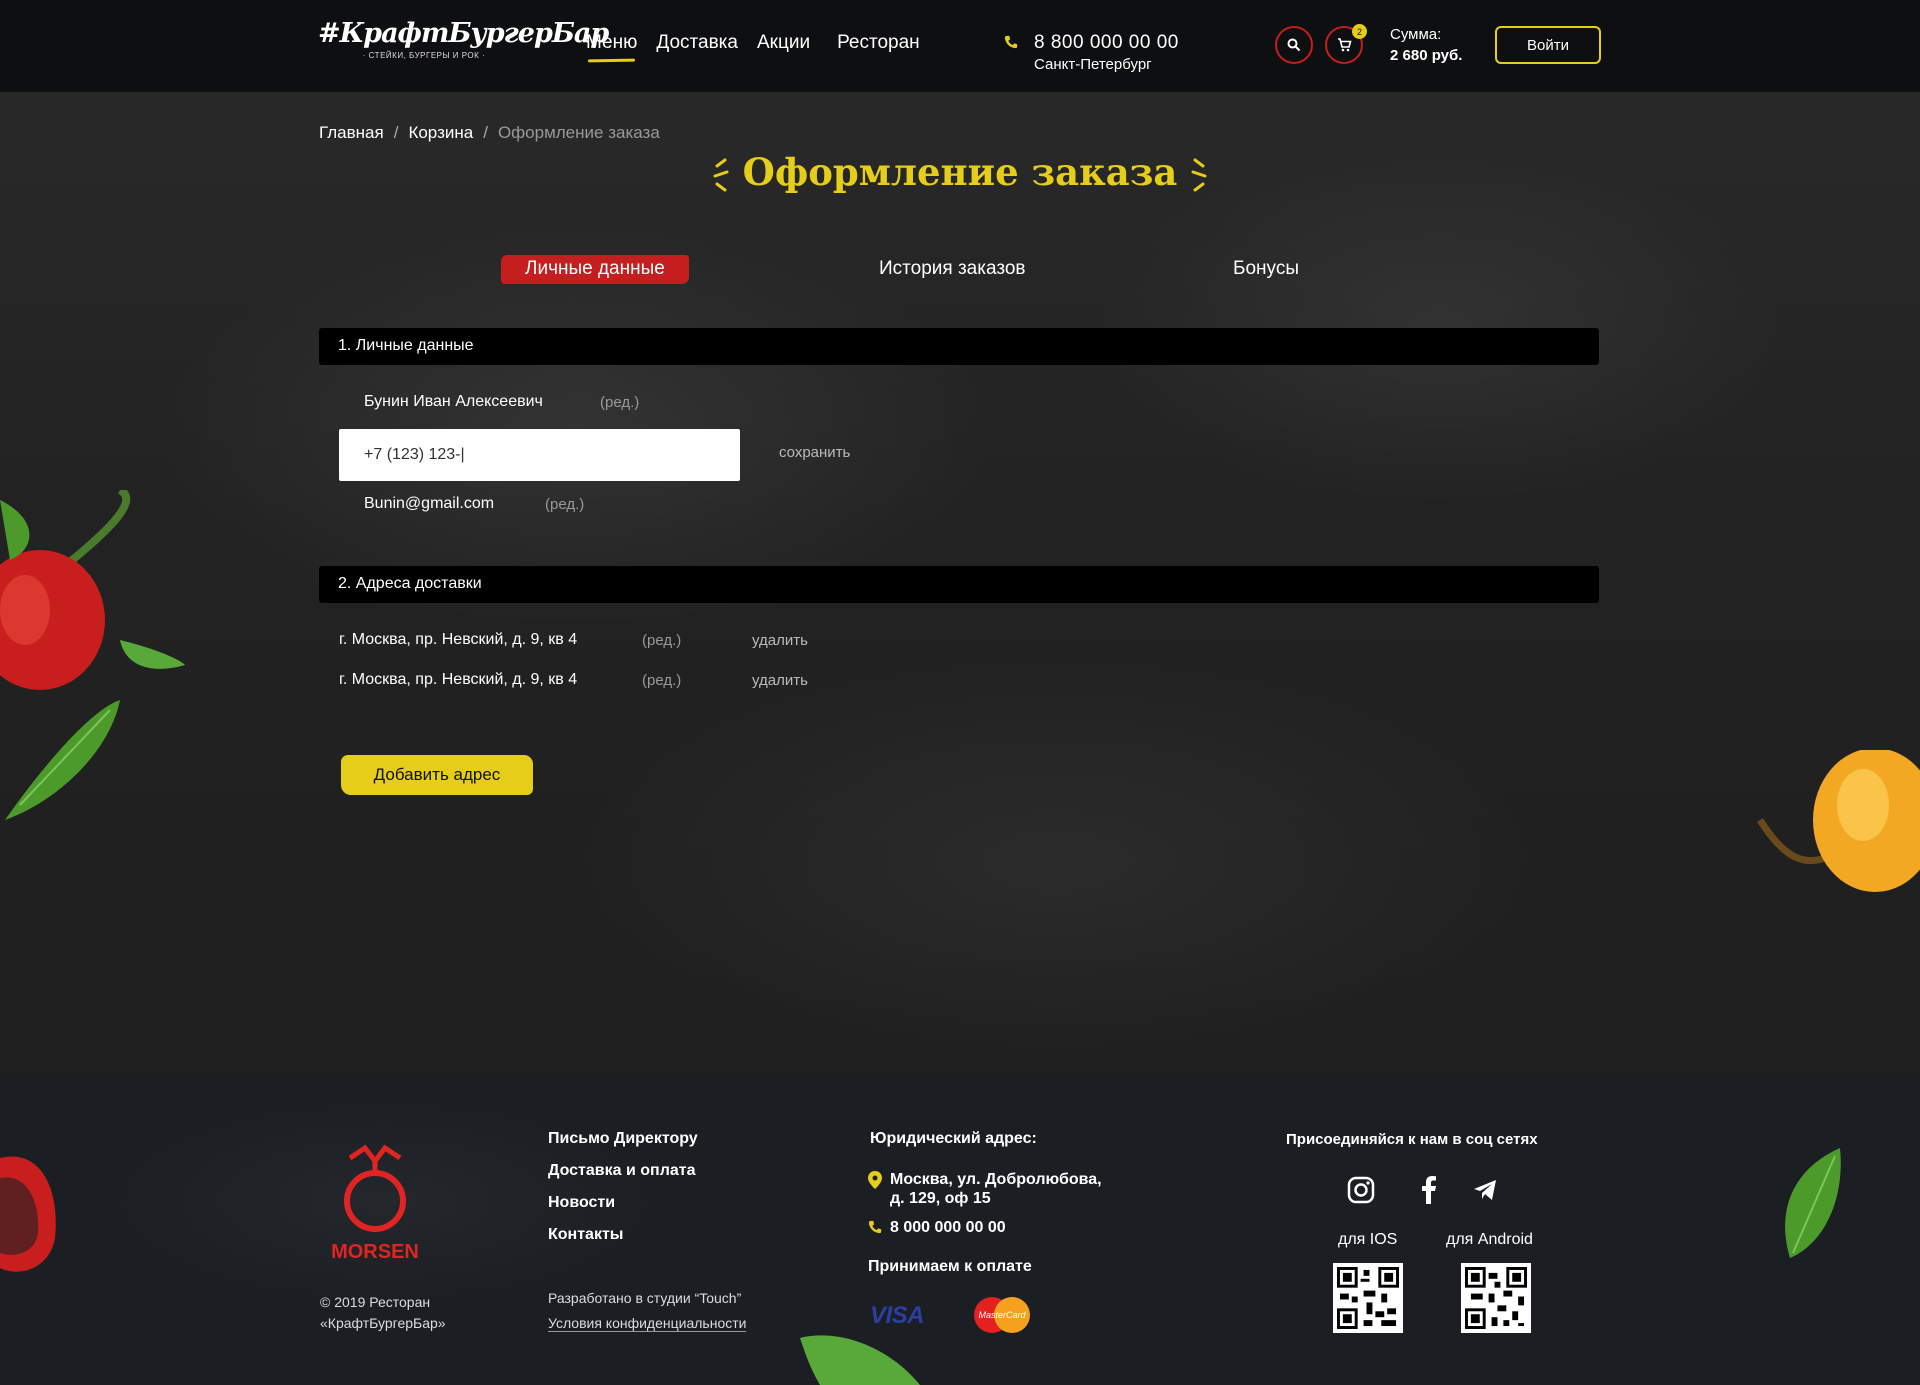 The width and height of the screenshot is (1920, 1385). Describe the element at coordinates (1011, 42) in the screenshot. I see `phone-icon` at that location.